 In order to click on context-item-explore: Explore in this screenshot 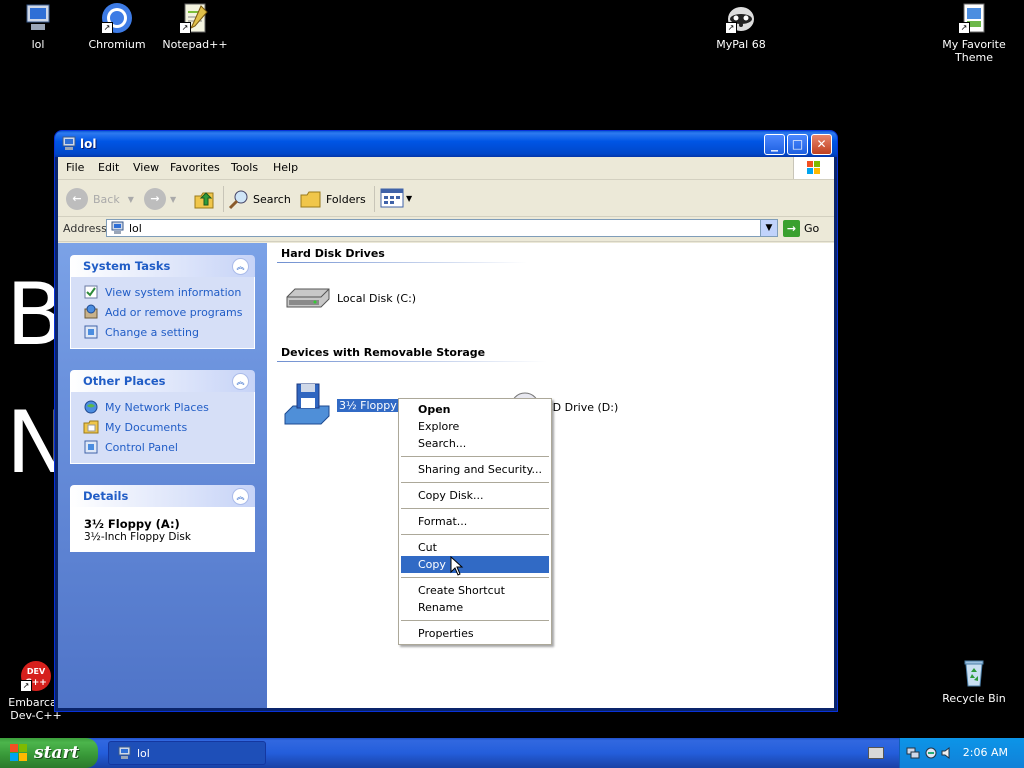, I will do `click(475, 426)`.